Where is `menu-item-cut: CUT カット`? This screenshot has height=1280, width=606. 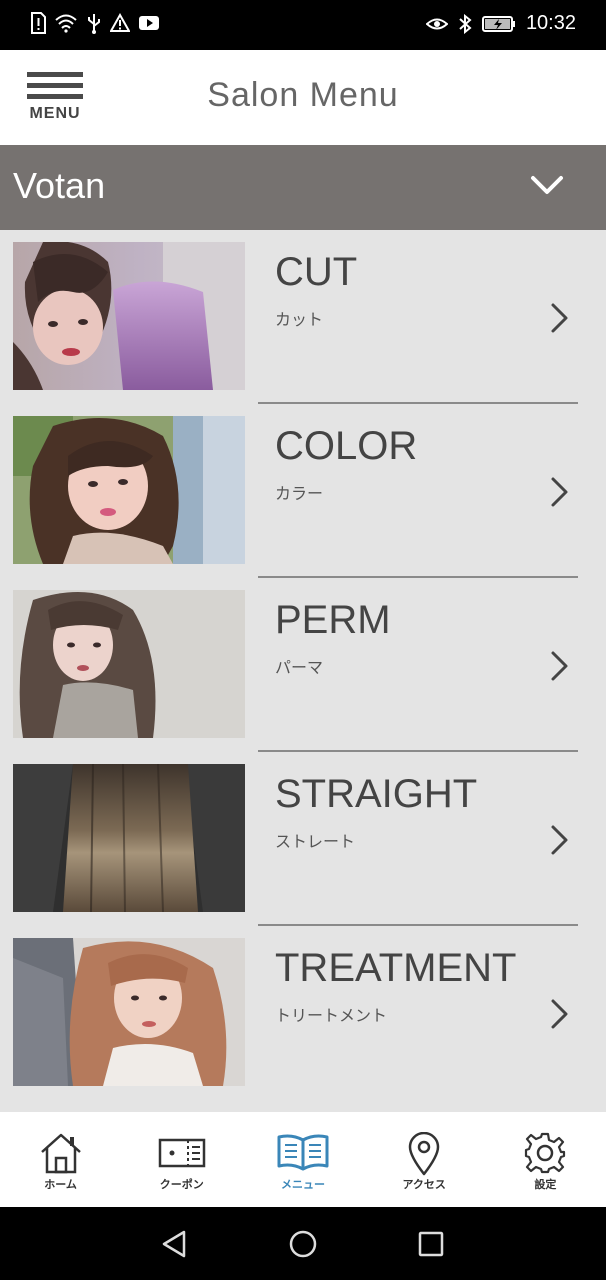 menu-item-cut: CUT カット is located at coordinates (303, 317).